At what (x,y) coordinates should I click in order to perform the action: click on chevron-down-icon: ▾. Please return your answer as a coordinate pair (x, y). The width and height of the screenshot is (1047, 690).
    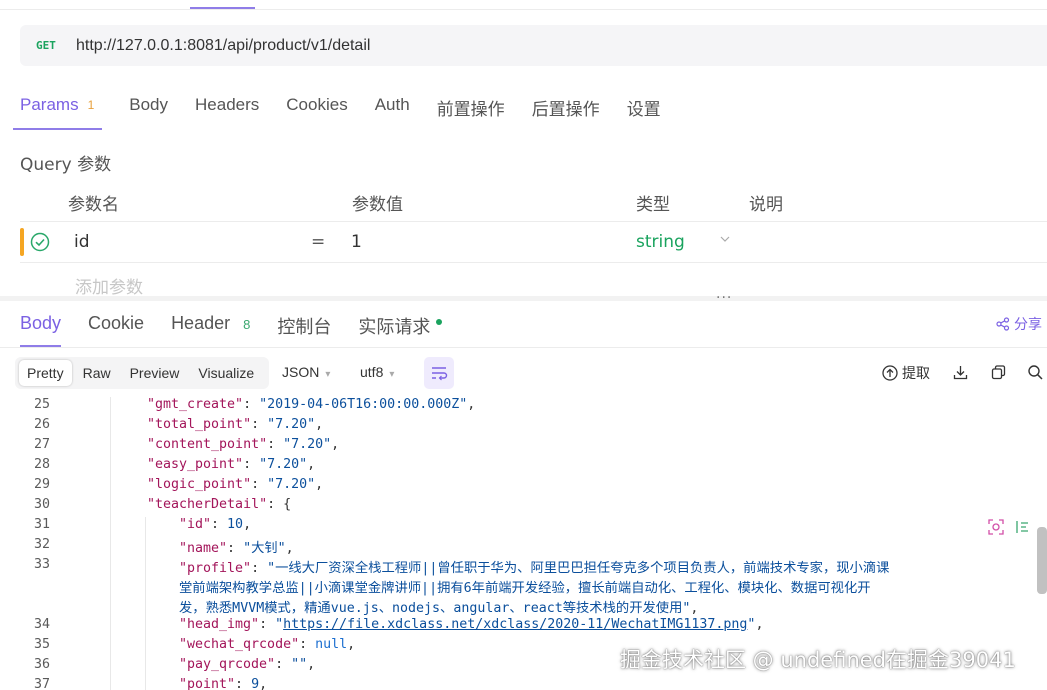
    Looking at the image, I should click on (328, 374).